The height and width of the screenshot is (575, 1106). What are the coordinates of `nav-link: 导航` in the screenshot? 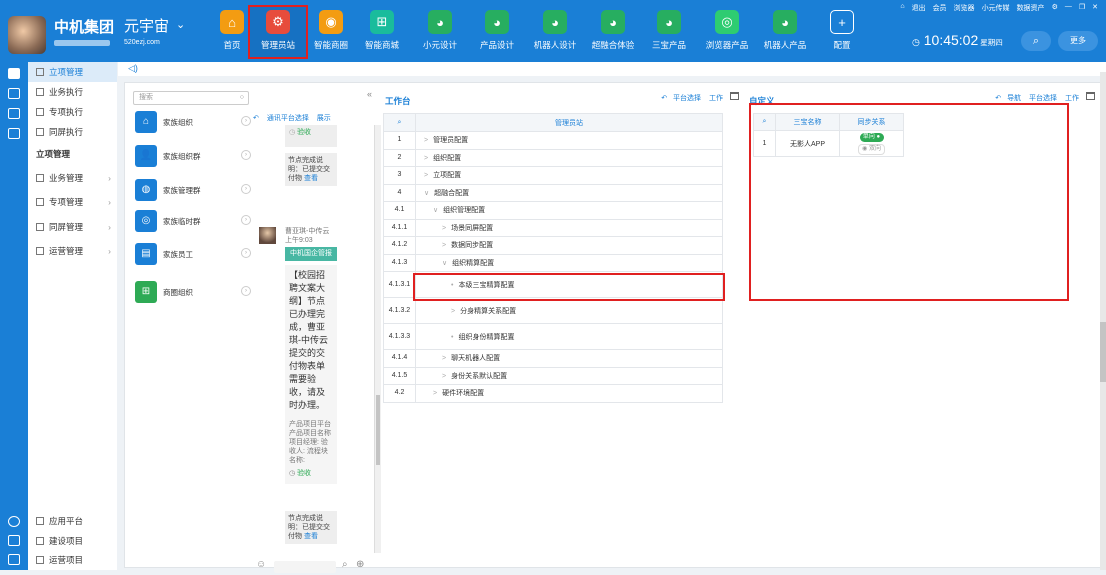 It's located at (1014, 98).